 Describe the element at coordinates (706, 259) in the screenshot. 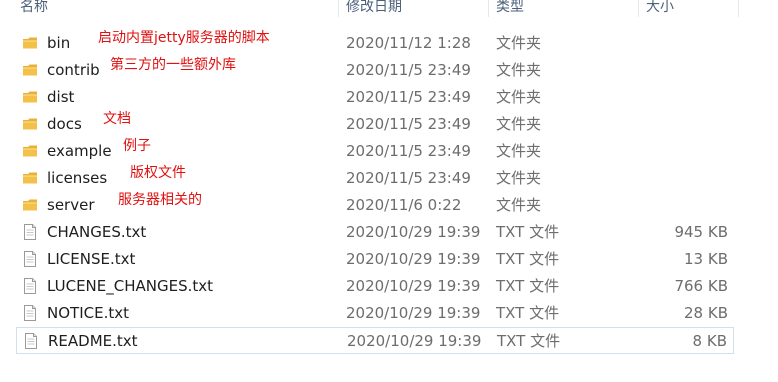

I see `file-size: 13 KB` at that location.